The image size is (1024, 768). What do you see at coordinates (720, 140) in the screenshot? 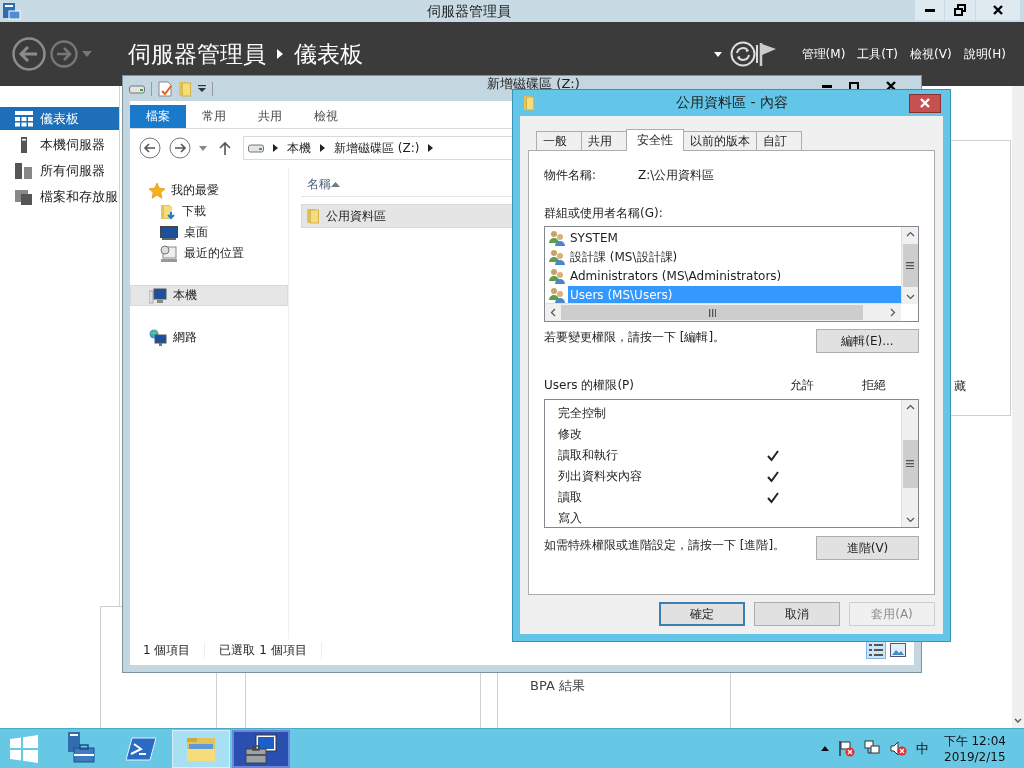
I see `tab: 以前的版本` at bounding box center [720, 140].